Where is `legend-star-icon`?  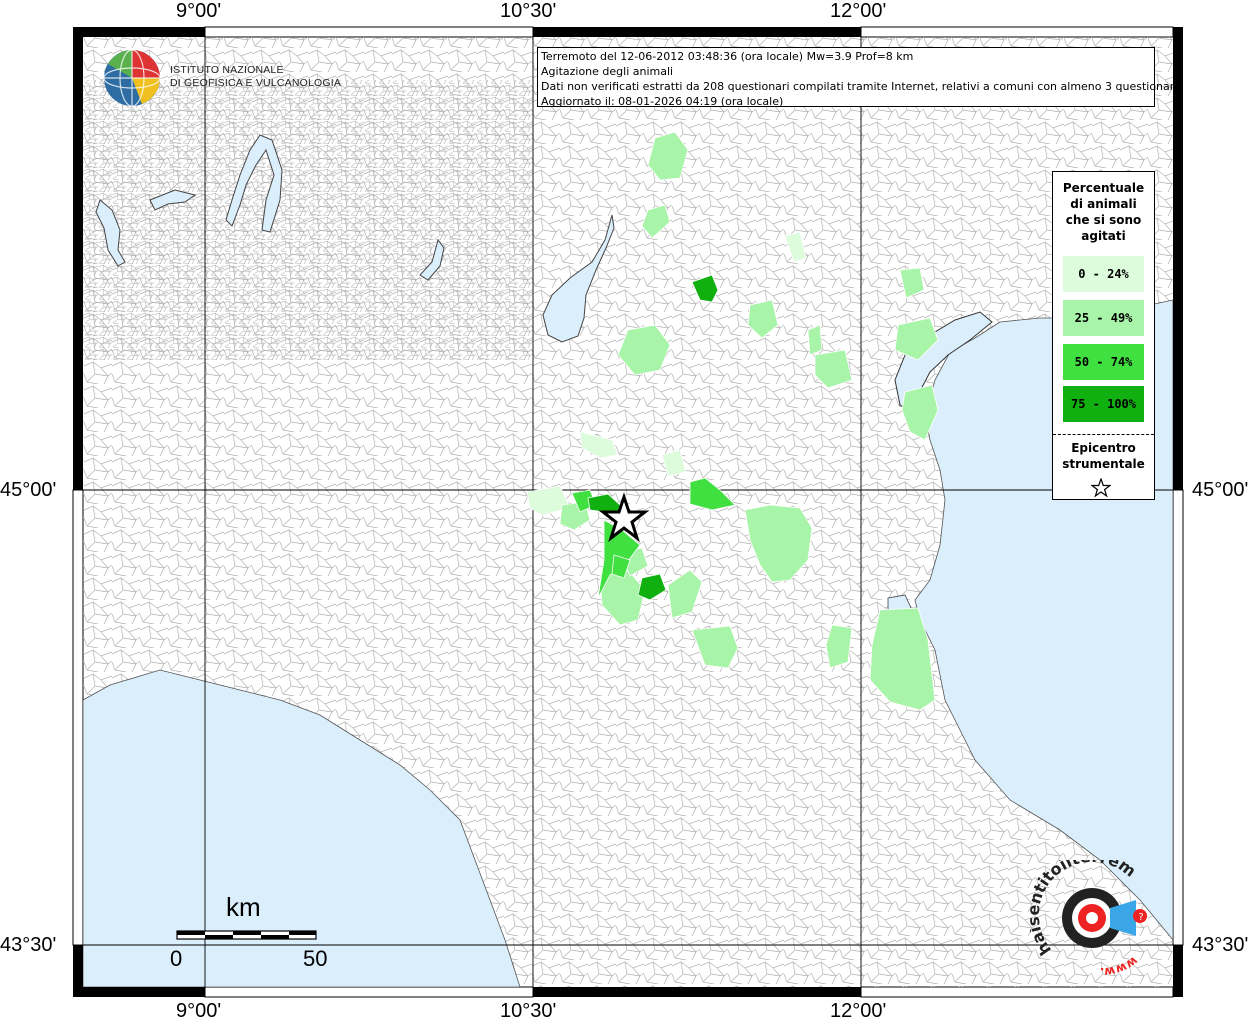
legend-star-icon is located at coordinates (1101, 488).